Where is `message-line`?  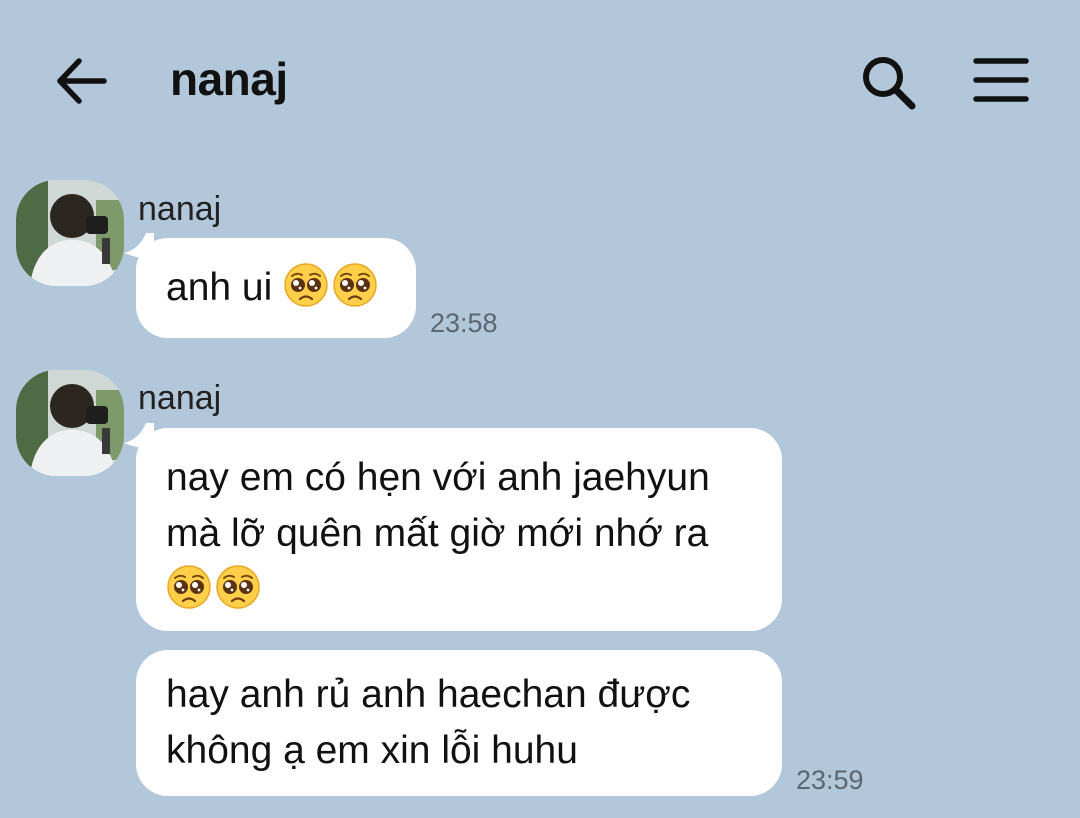 message-line is located at coordinates (459, 590).